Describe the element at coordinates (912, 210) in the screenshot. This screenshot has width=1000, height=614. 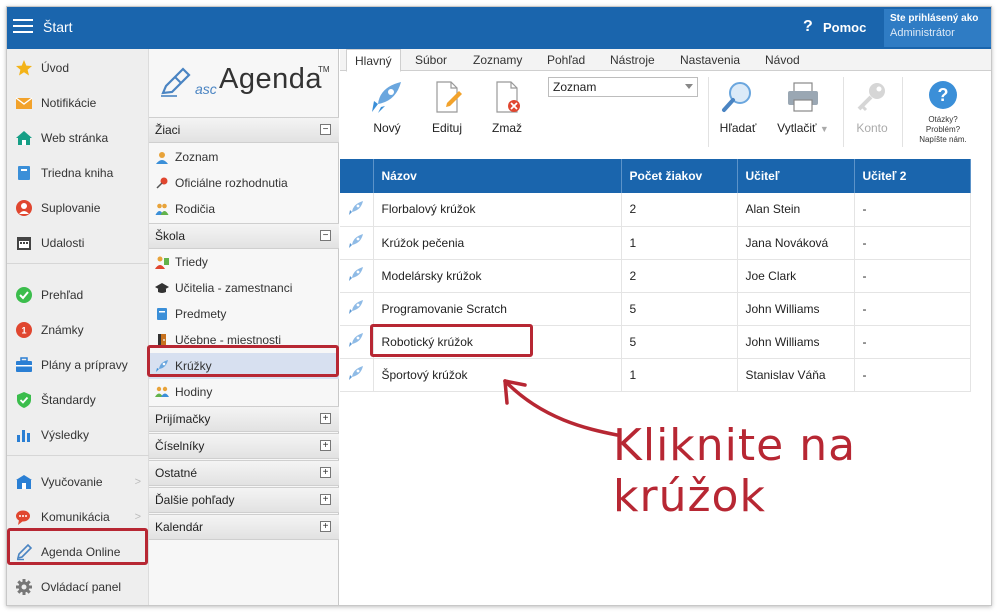
I see `cell-ucitel2: -` at that location.